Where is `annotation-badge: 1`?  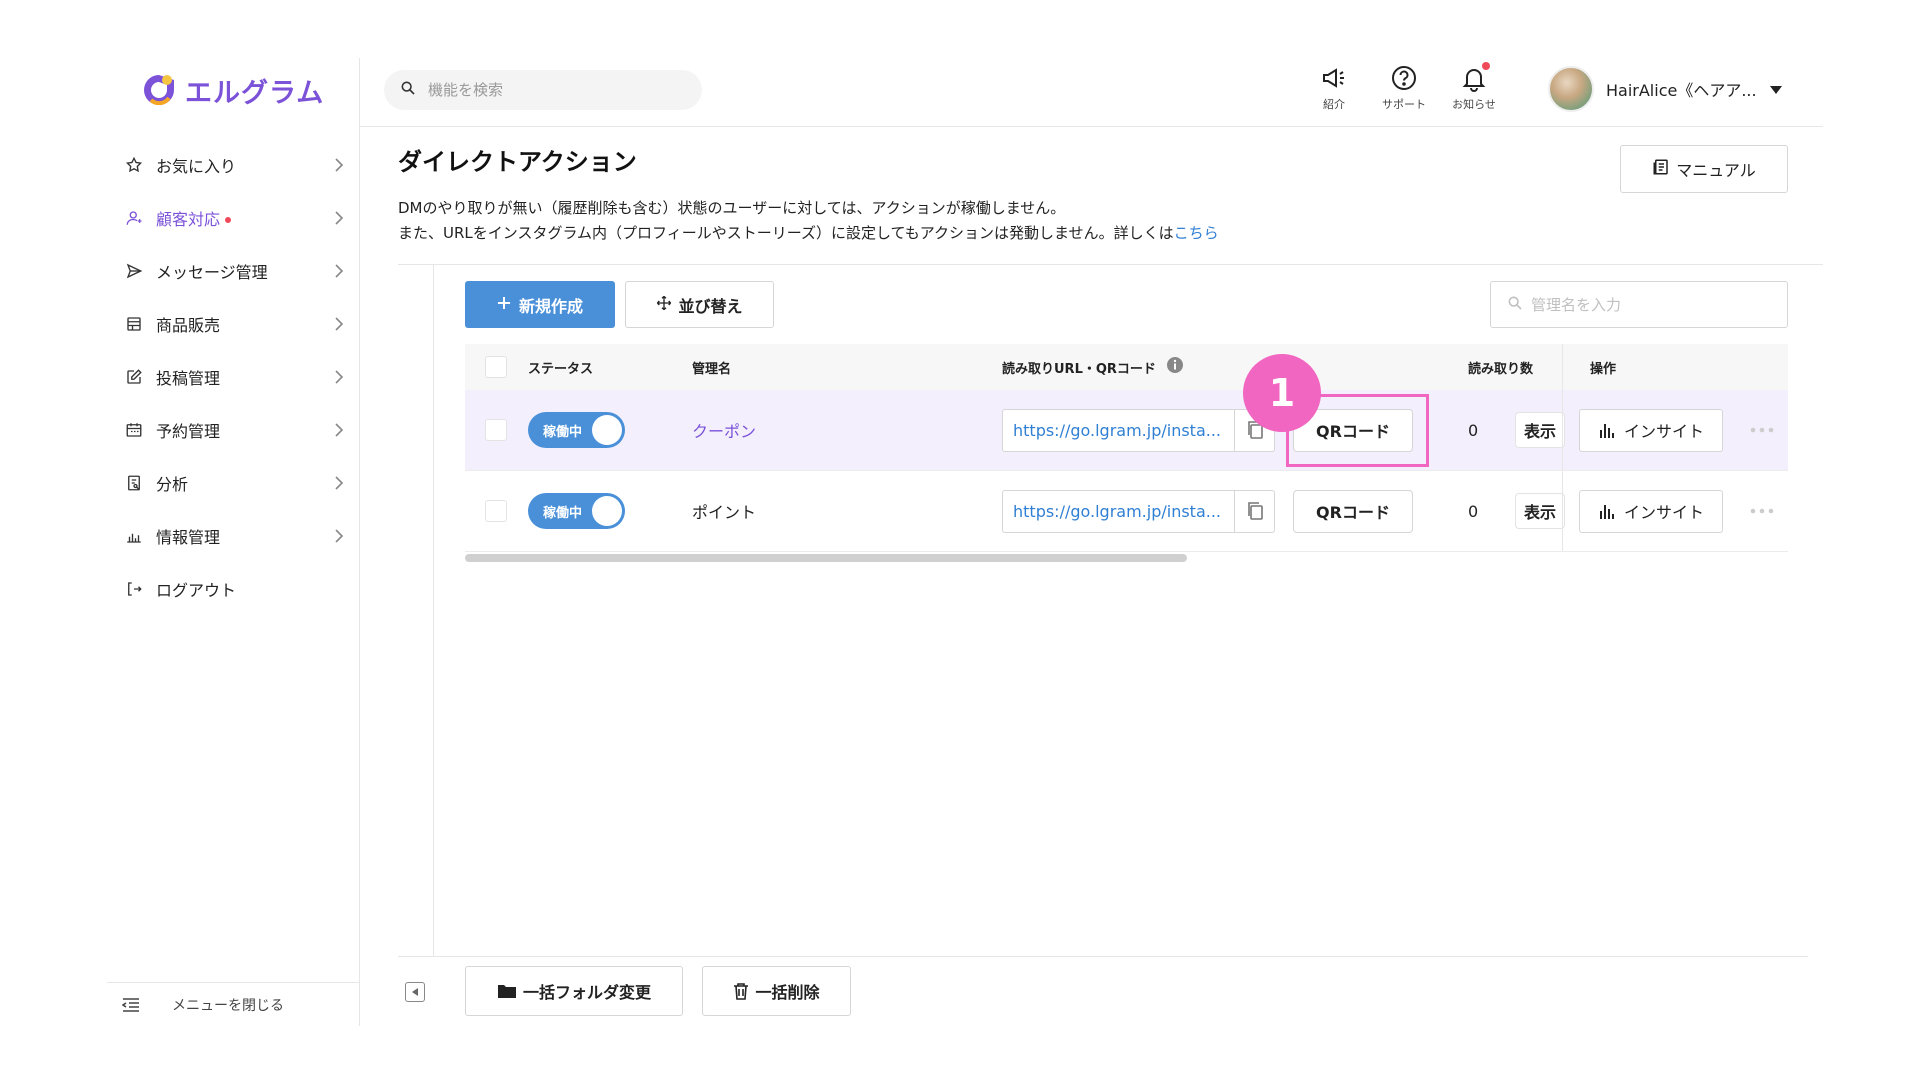 annotation-badge: 1 is located at coordinates (1282, 393).